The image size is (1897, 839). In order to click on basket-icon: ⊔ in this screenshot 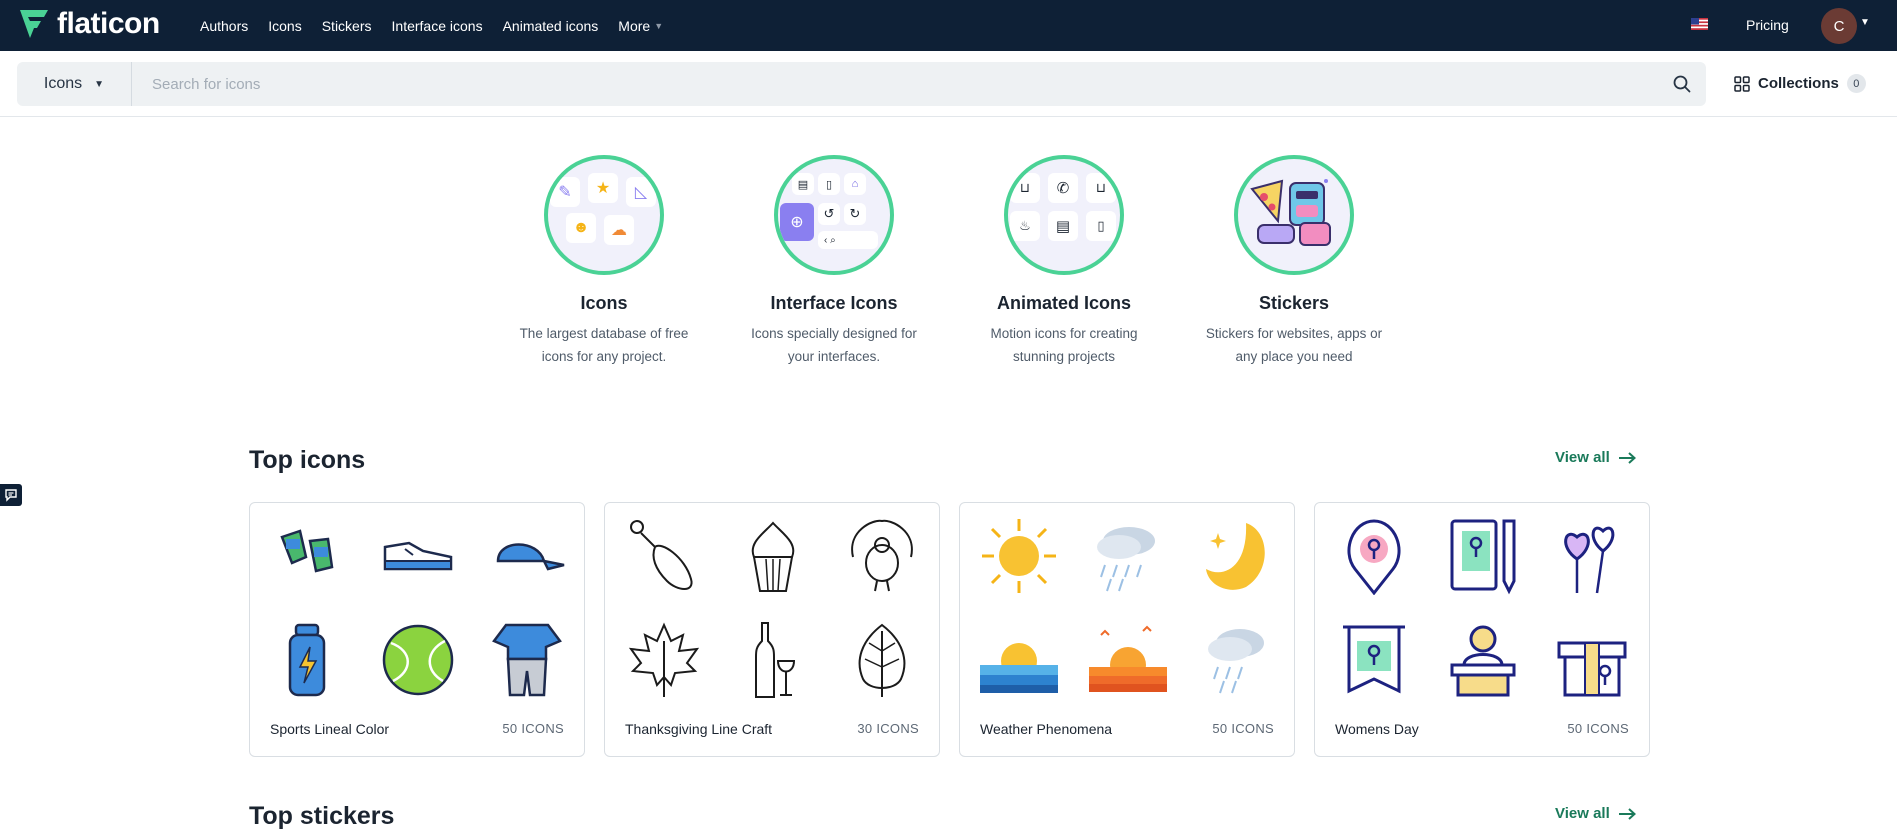, I will do `click(1025, 188)`.